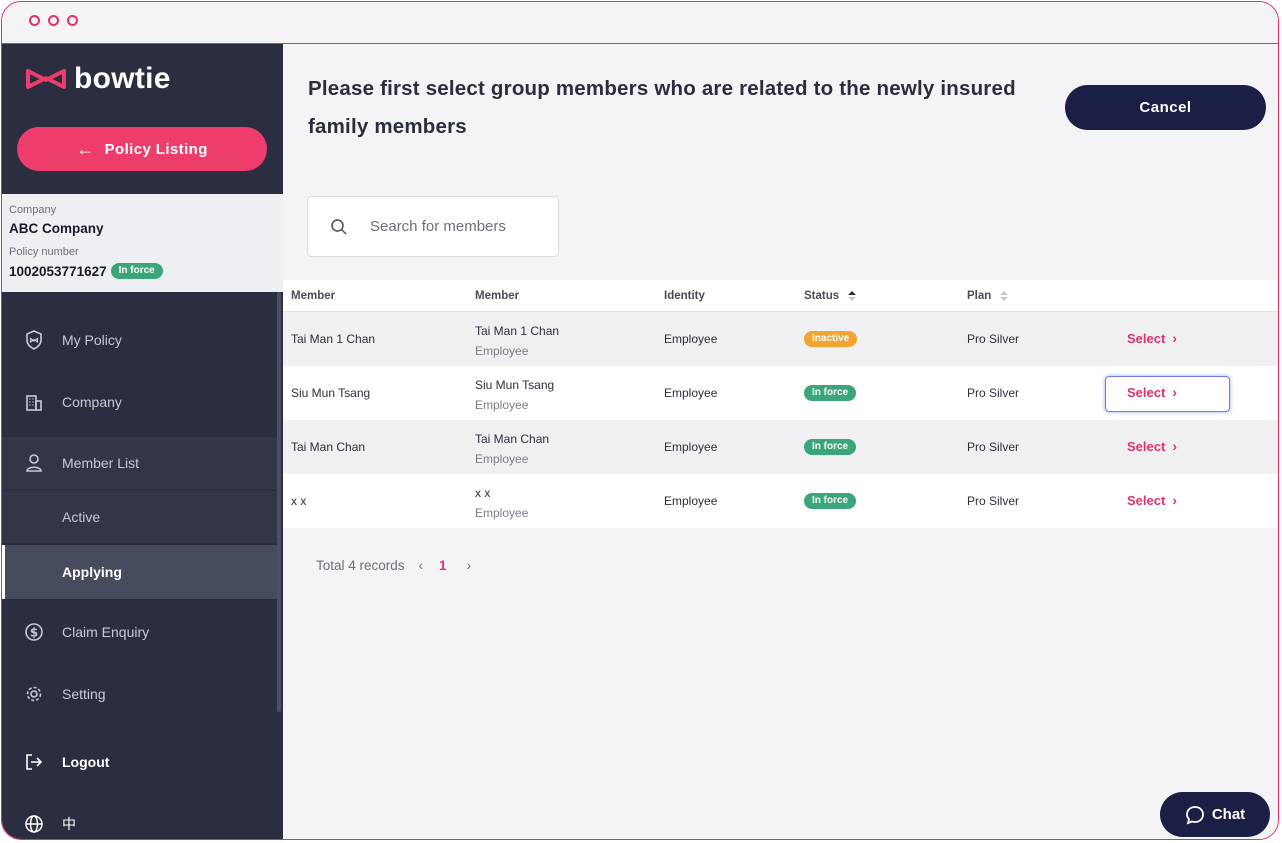 The height and width of the screenshot is (843, 1282). Describe the element at coordinates (139, 572) in the screenshot. I see `sidebar-item-applying: Applying` at that location.